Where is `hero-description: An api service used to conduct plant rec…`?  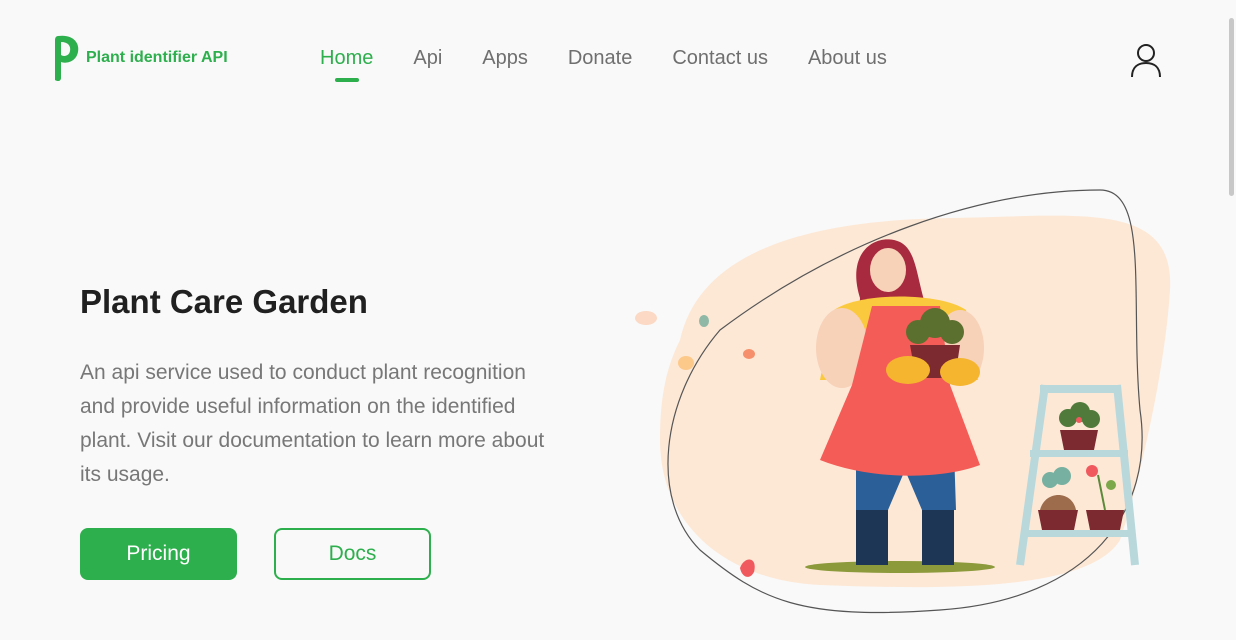
hero-description: An api service used to conduct plant rec… is located at coordinates (312, 423).